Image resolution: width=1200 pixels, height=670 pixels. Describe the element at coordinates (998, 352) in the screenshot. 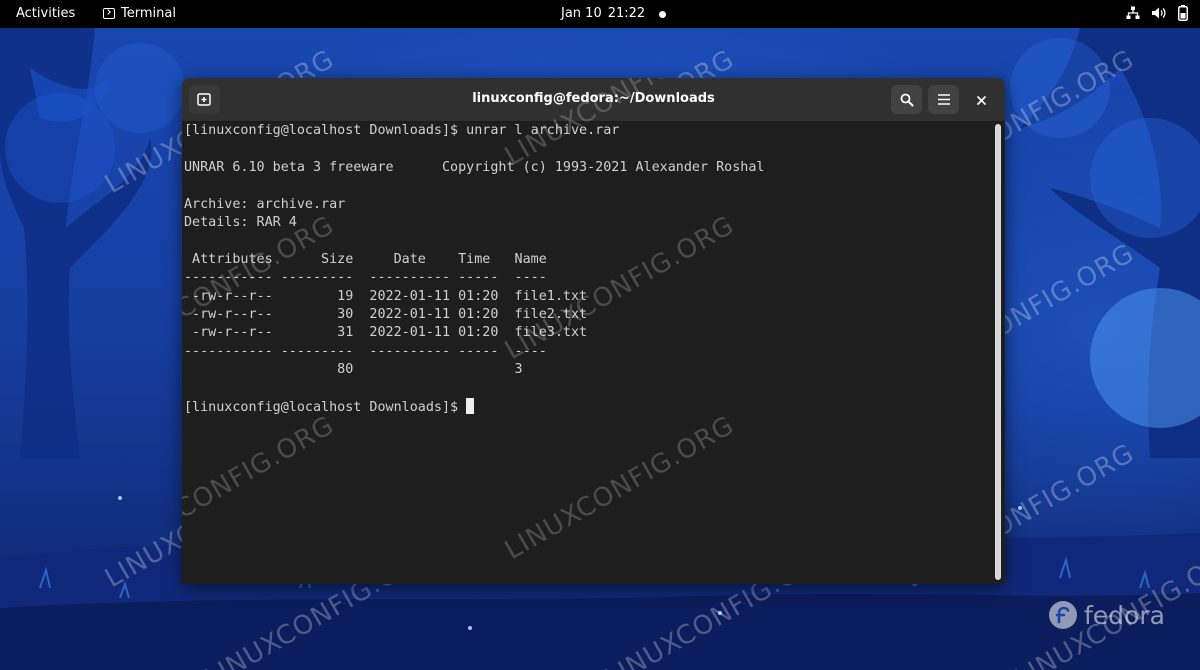

I see `terminal-scrollbar` at that location.